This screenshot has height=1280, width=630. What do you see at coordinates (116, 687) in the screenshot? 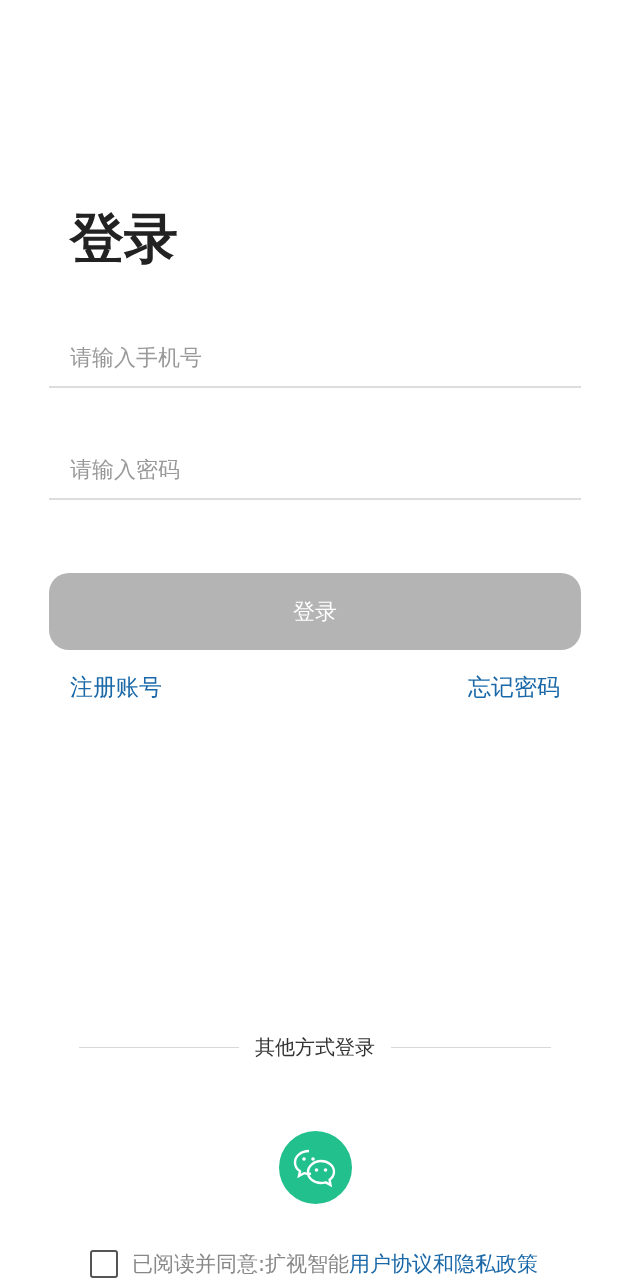
I see `register-link: 注册账号` at bounding box center [116, 687].